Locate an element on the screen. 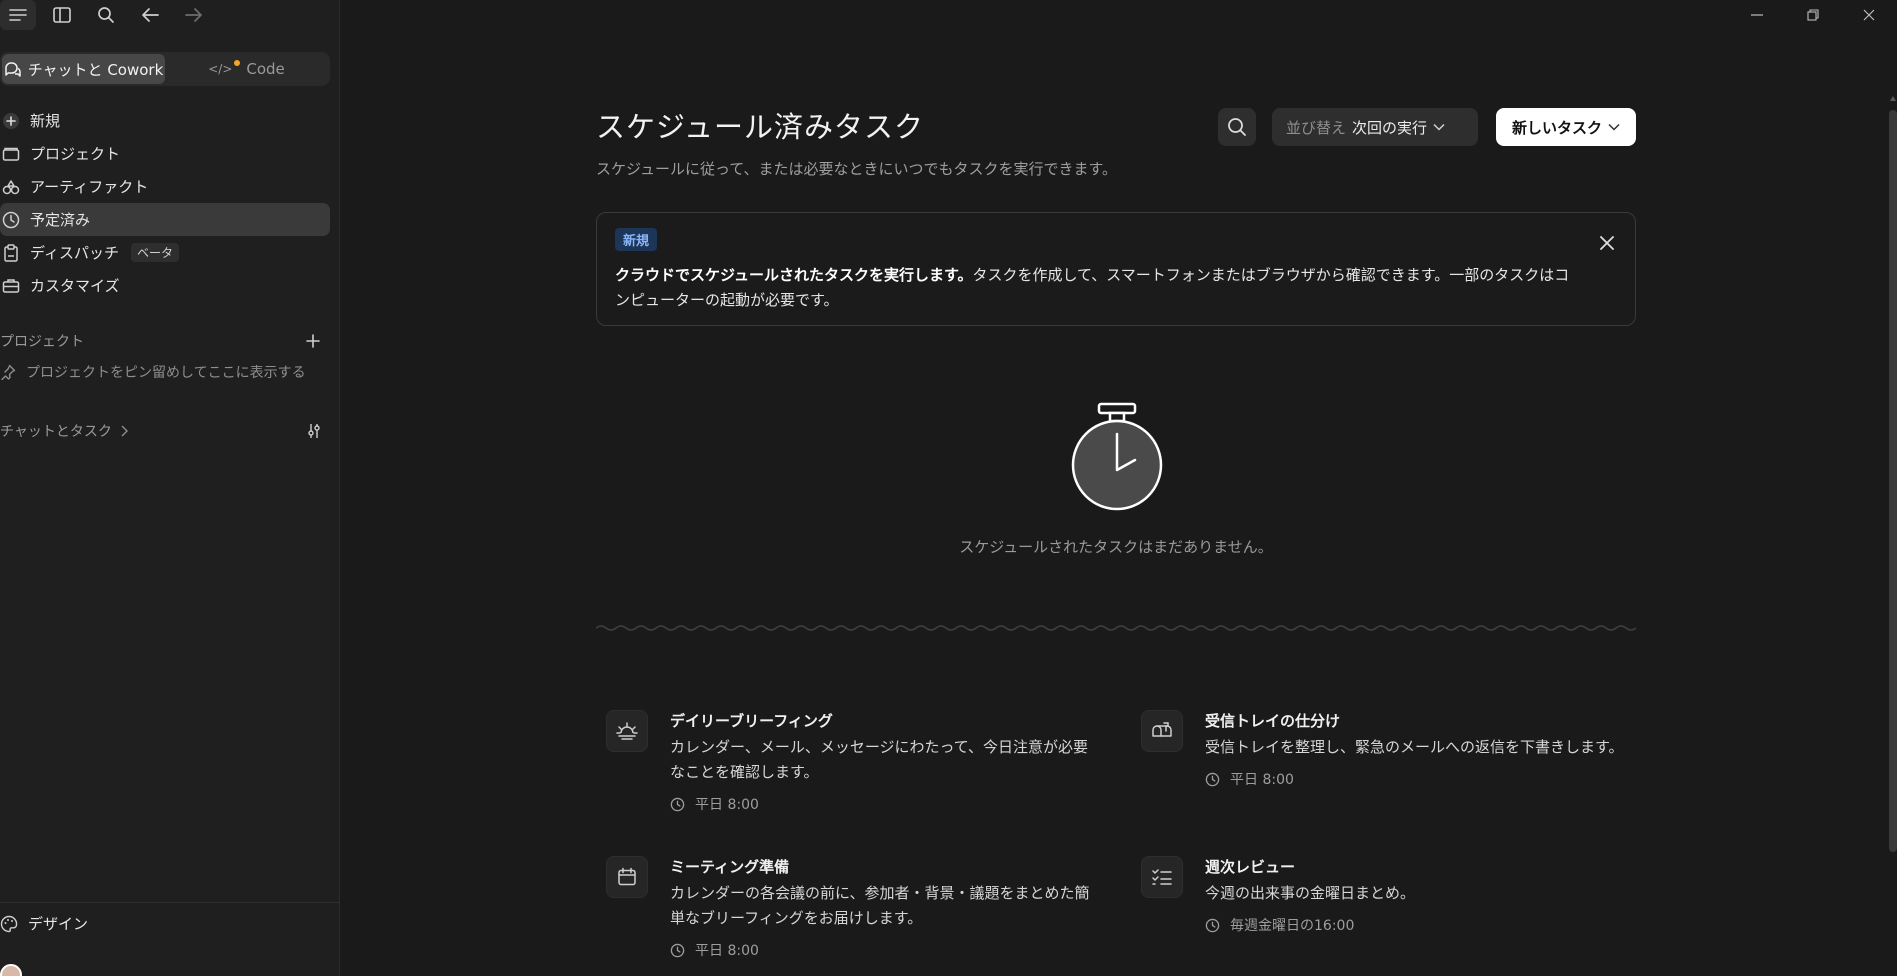  page-title: スケジュール済みタスク is located at coordinates (760, 127).